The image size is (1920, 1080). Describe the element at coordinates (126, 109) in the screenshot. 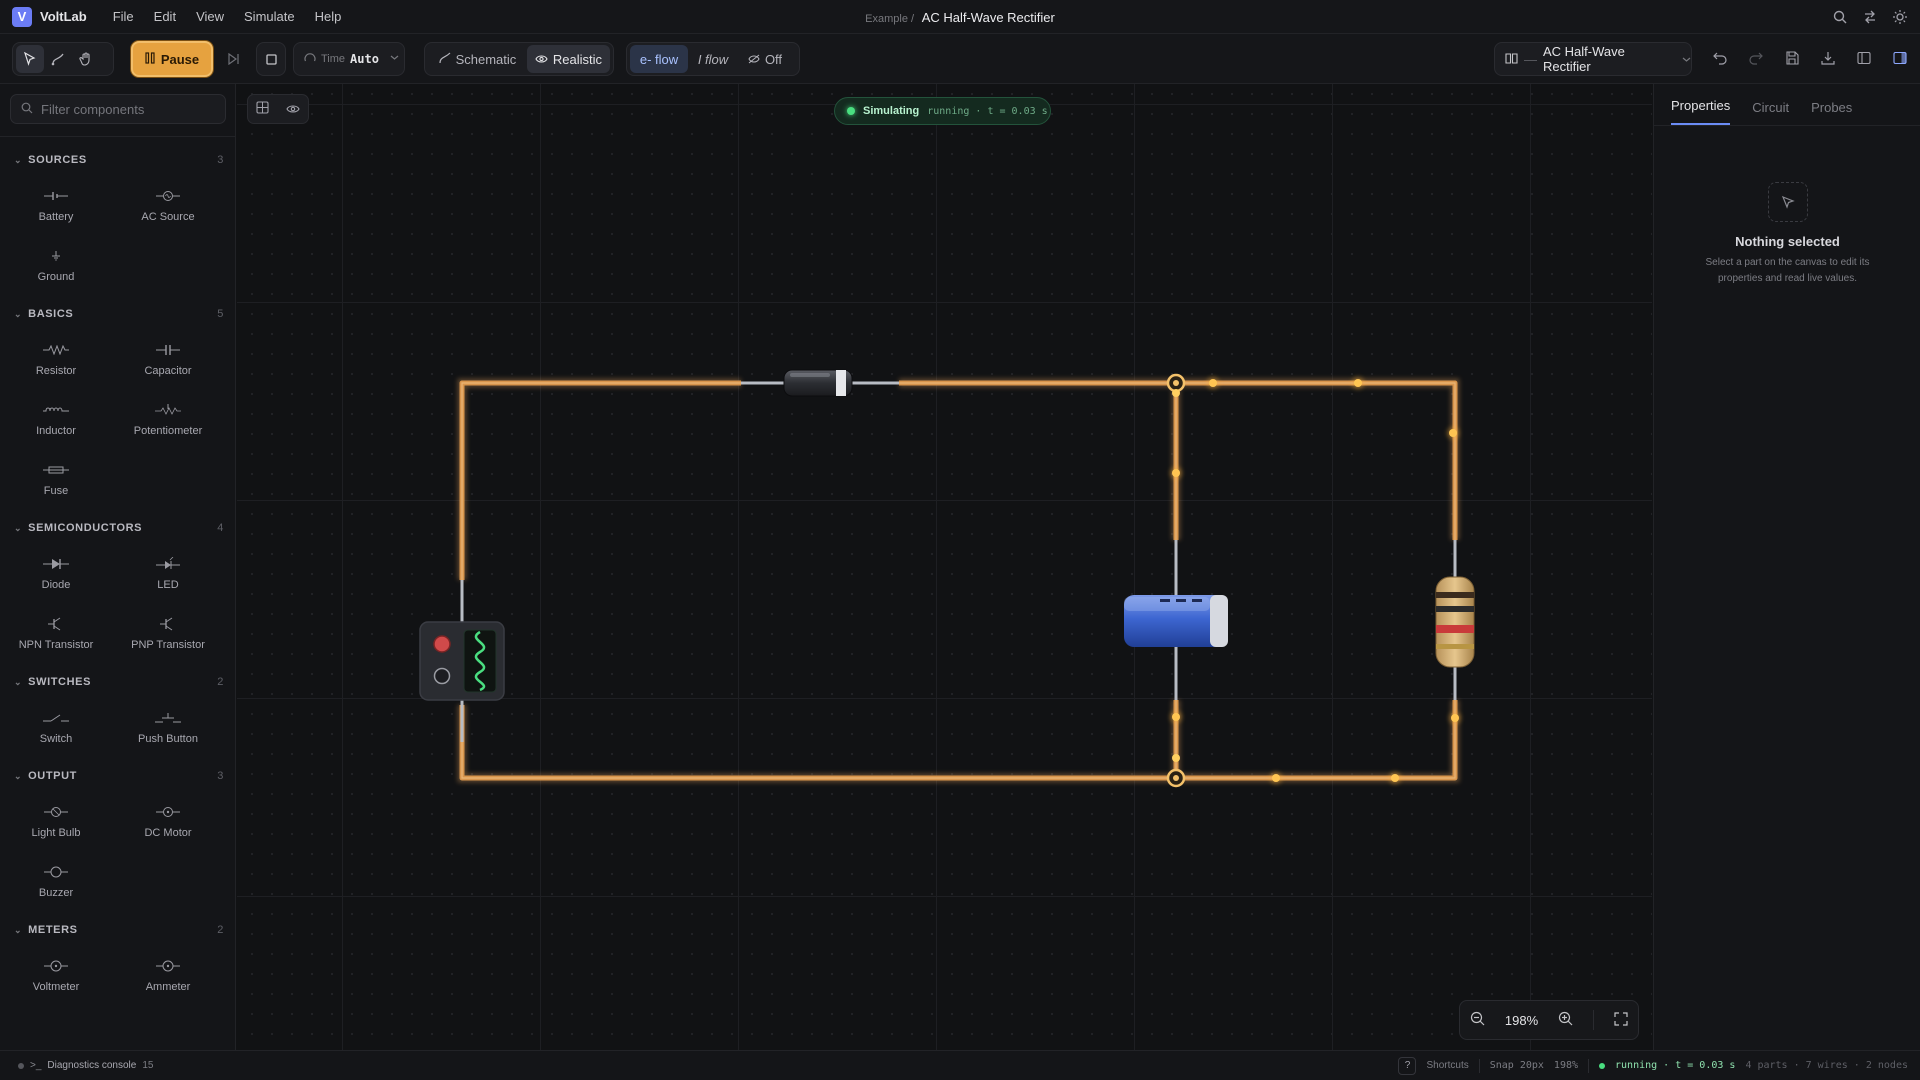

I see `filter-components-input` at that location.